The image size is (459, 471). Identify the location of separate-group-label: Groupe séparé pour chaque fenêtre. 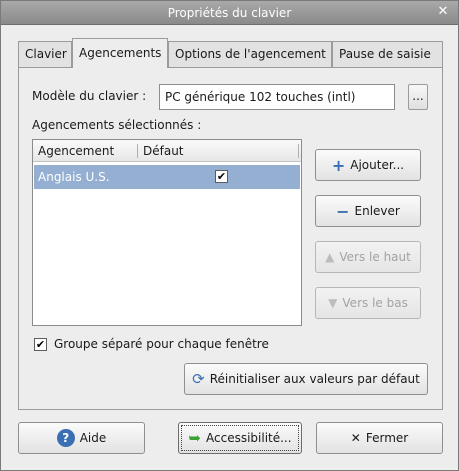
(161, 344).